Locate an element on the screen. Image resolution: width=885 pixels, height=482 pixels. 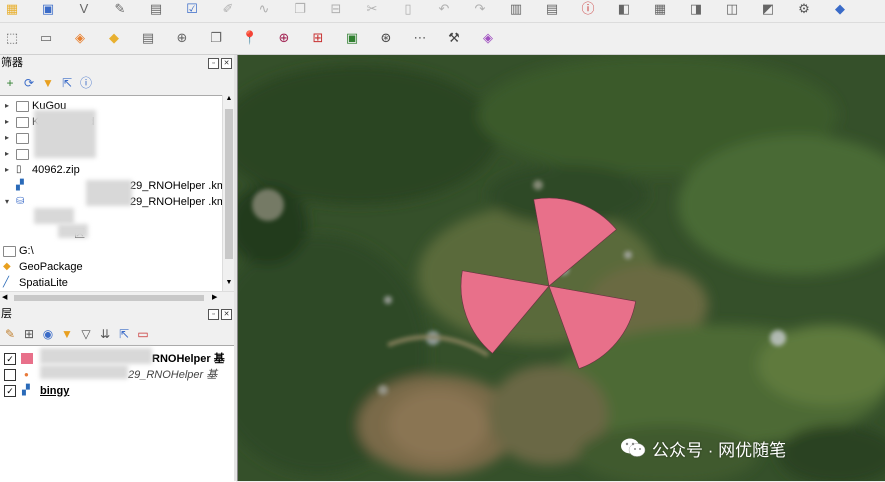
new-layer-icon: ▦ is located at coordinates (12, 9).